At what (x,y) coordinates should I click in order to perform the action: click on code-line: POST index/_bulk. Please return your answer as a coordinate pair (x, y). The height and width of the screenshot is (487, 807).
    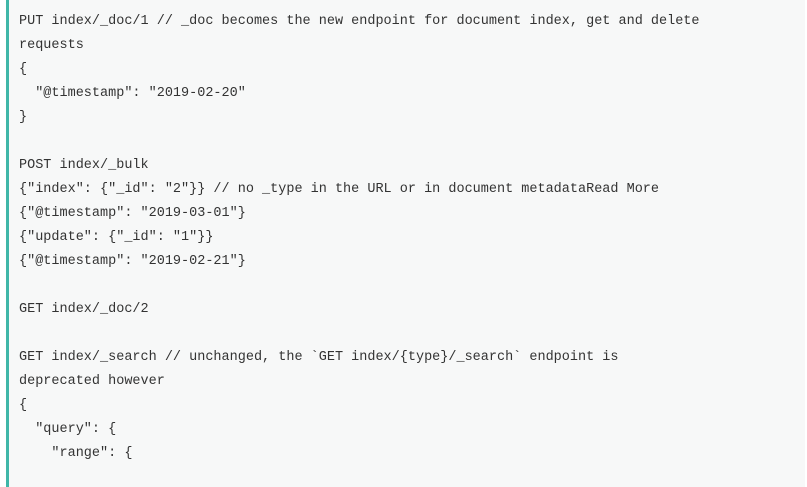
    Looking at the image, I should click on (84, 165).